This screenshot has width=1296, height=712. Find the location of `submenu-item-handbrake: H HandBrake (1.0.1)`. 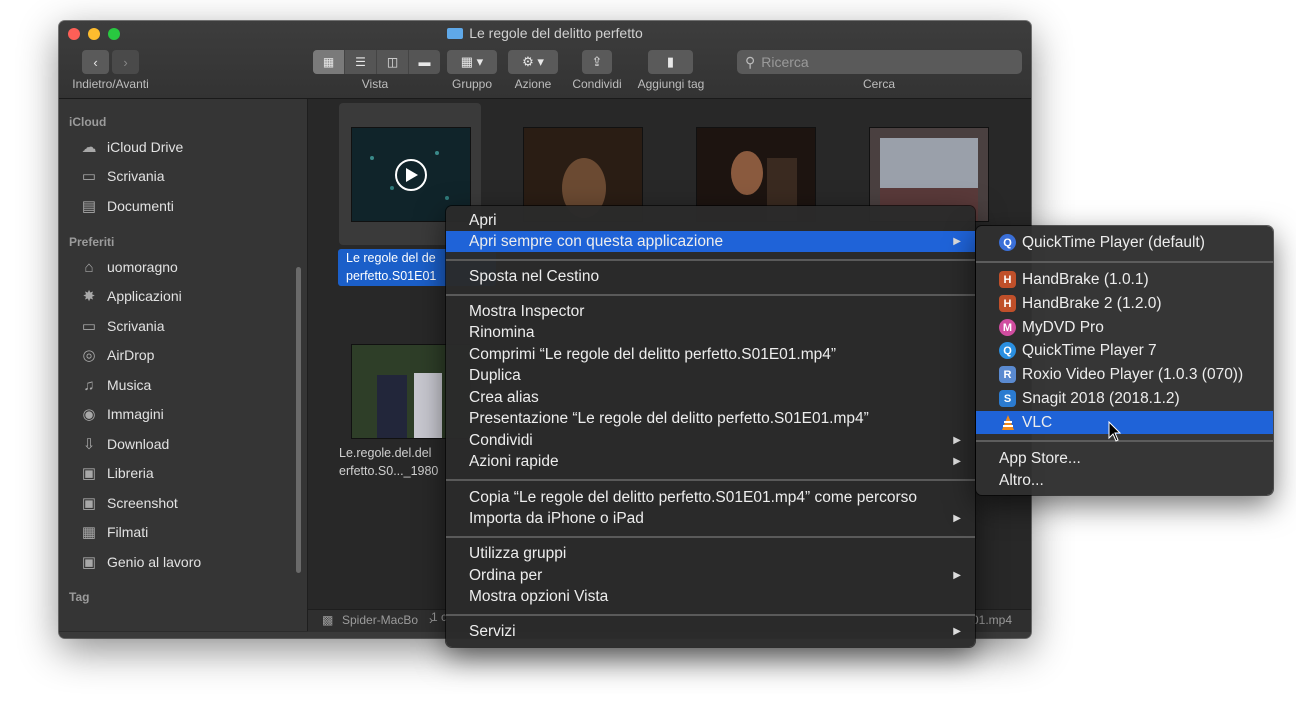

submenu-item-handbrake: H HandBrake (1.0.1) is located at coordinates (1124, 279).